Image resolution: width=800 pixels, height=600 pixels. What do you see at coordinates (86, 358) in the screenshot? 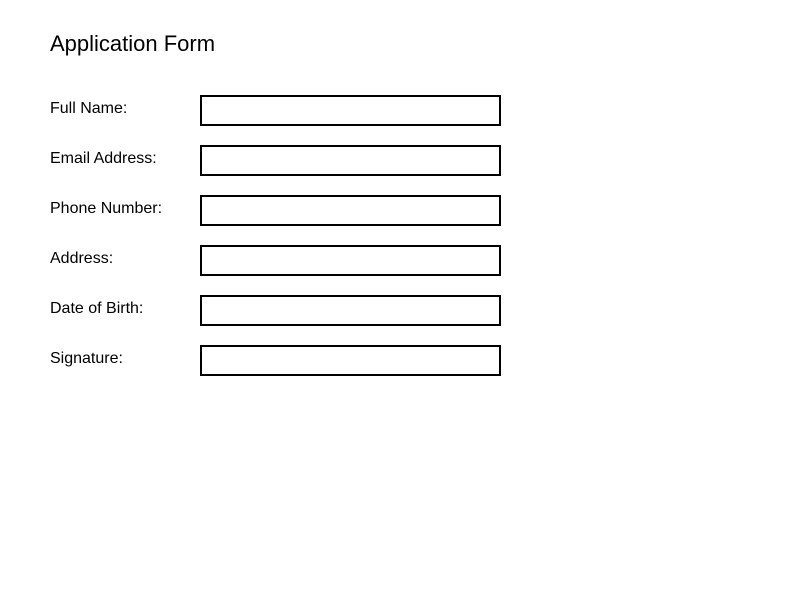
I see `signature-label: Signature:` at bounding box center [86, 358].